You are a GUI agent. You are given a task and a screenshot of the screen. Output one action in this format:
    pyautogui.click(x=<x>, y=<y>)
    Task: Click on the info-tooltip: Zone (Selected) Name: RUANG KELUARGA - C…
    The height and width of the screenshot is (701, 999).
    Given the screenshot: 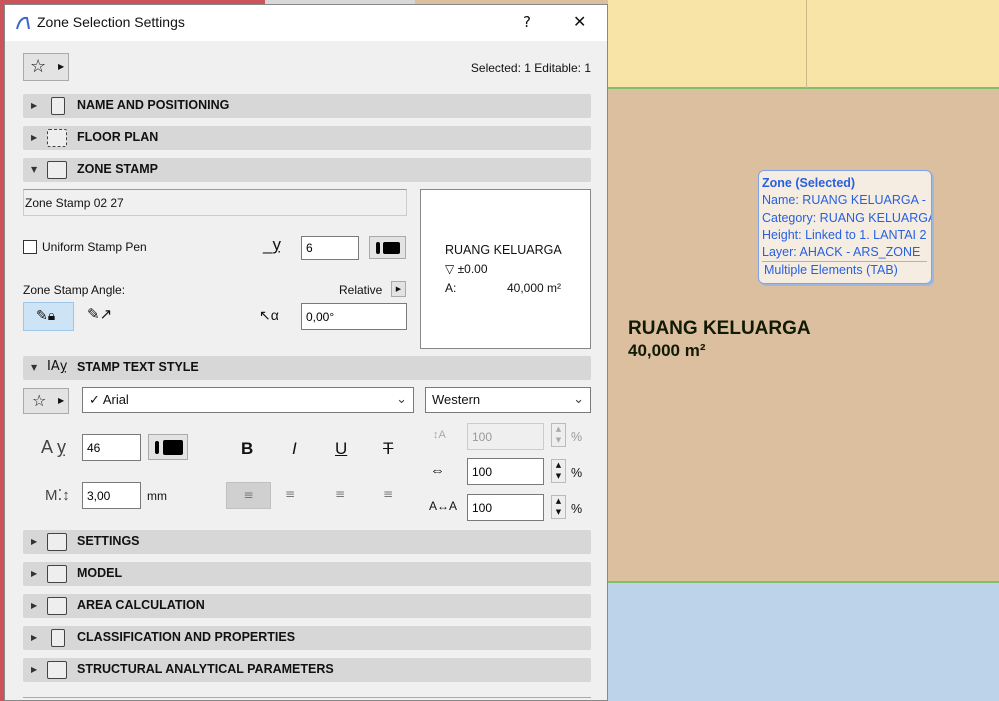 What is the action you would take?
    pyautogui.click(x=845, y=227)
    